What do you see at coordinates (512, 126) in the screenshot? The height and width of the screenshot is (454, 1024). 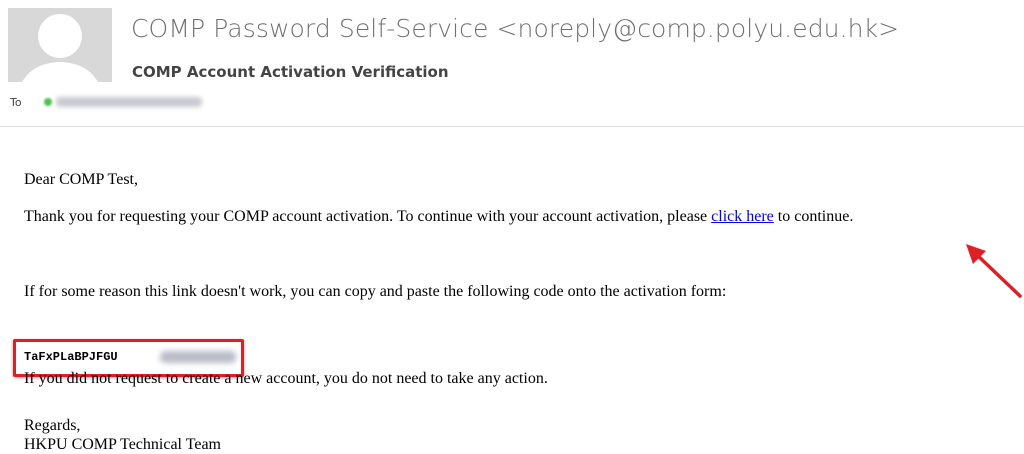 I see `header-divider` at bounding box center [512, 126].